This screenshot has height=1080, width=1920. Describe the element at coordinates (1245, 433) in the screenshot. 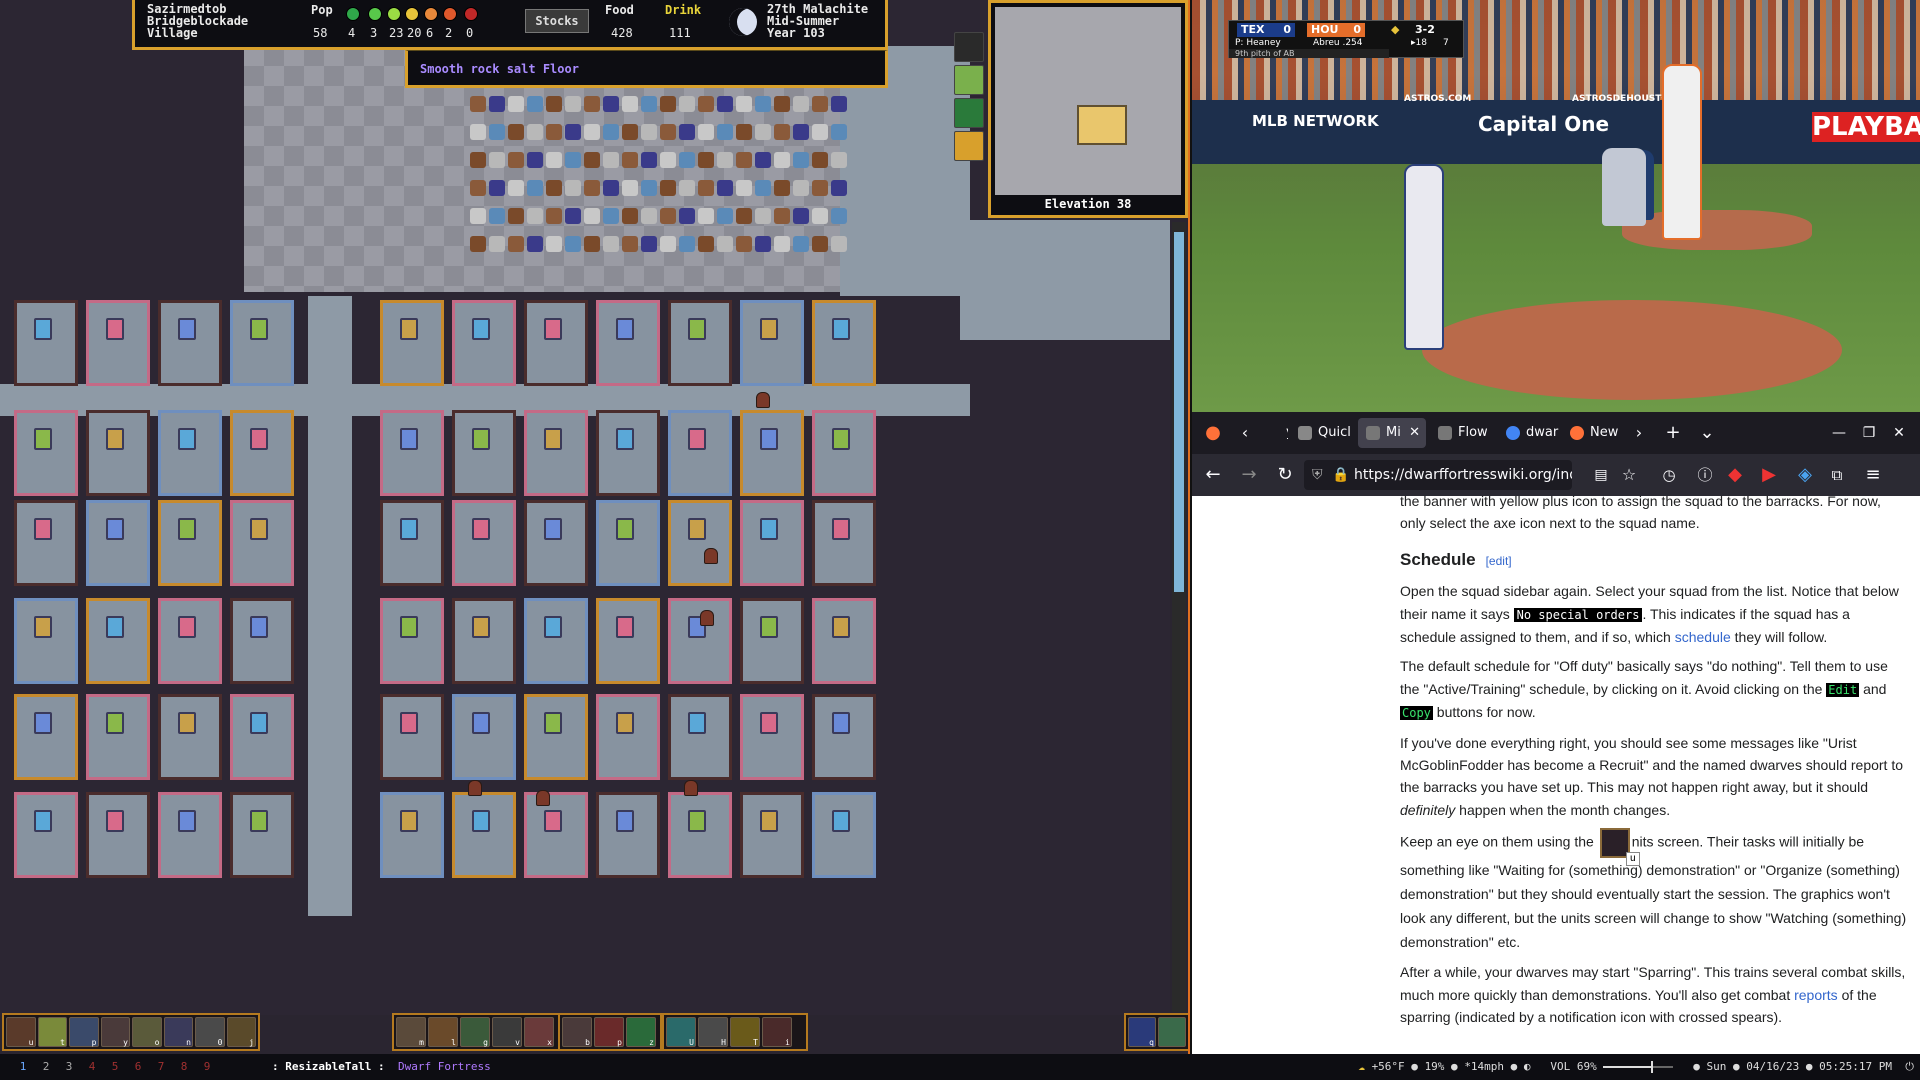

I see `tabs-scroll-left-icon: ‹` at that location.